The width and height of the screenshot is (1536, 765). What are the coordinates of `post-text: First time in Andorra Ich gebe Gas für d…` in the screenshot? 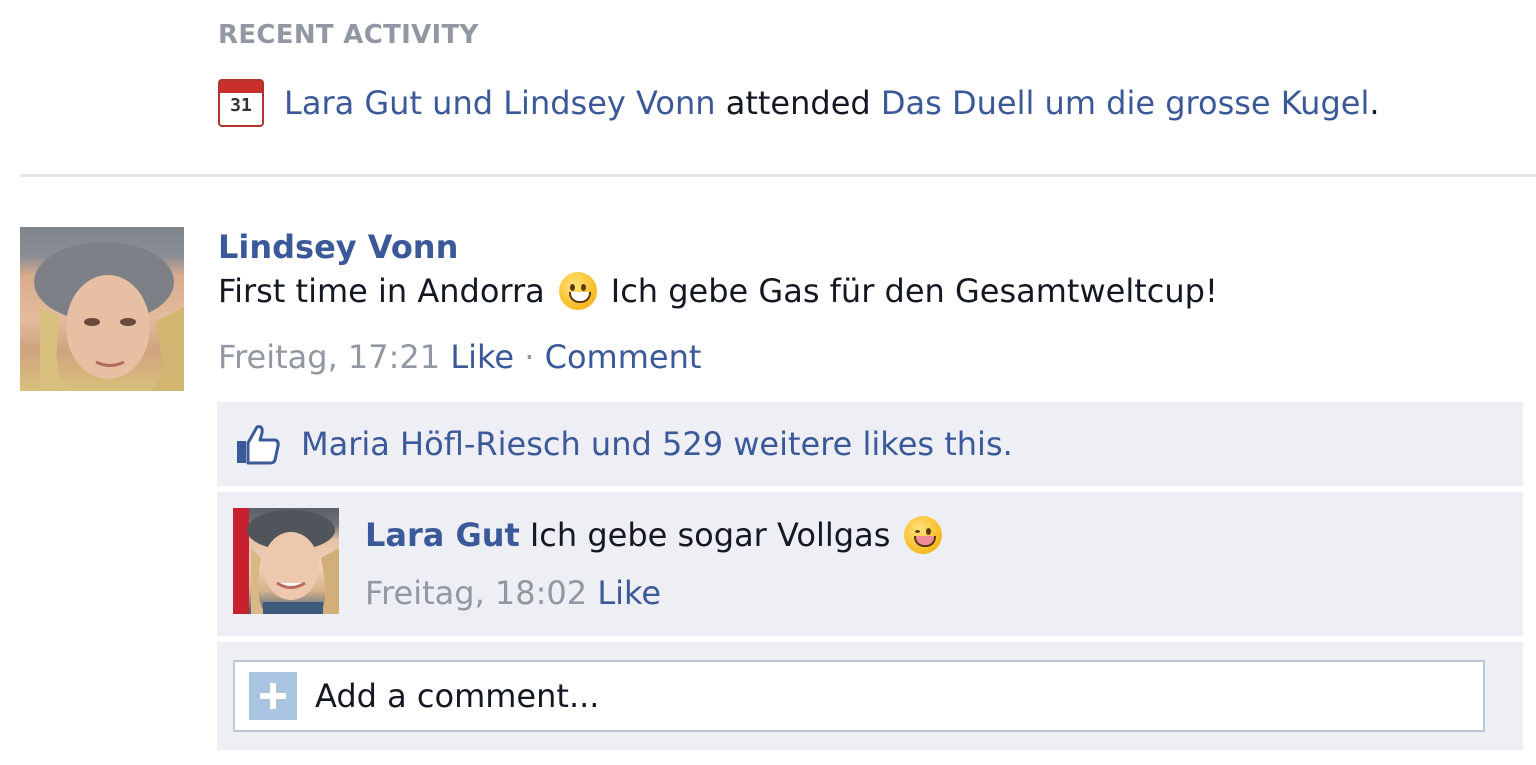 It's located at (718, 291).